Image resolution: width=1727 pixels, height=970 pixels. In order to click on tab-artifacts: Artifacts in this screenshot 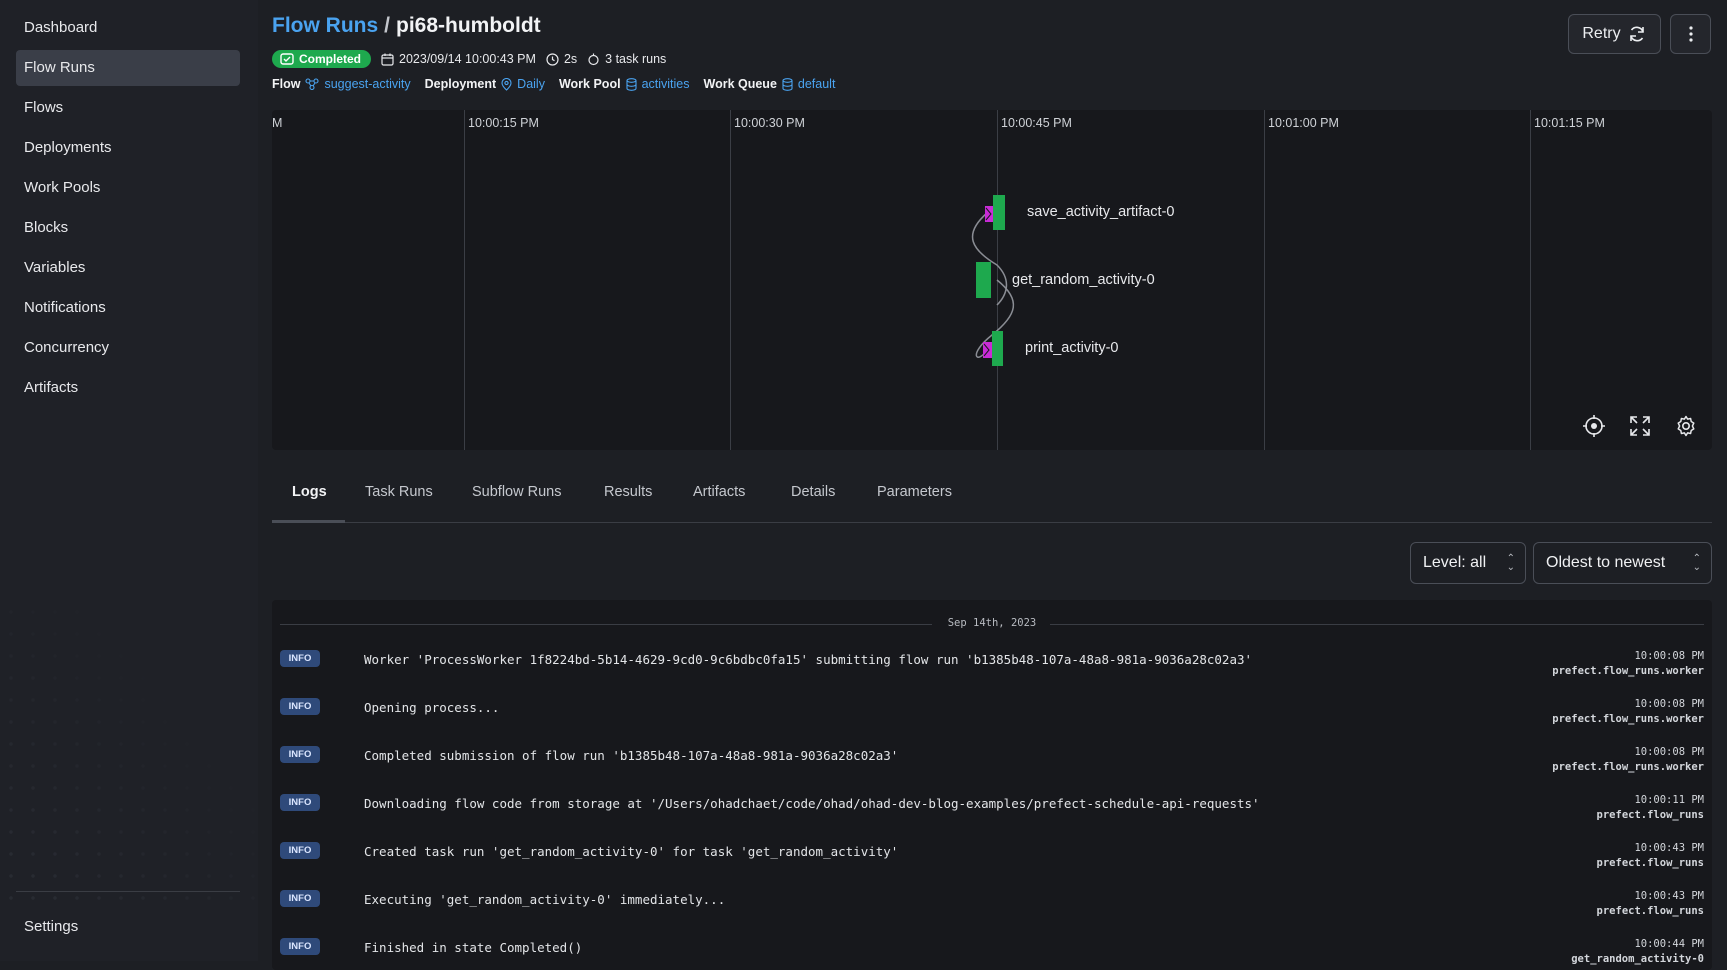, I will do `click(719, 492)`.